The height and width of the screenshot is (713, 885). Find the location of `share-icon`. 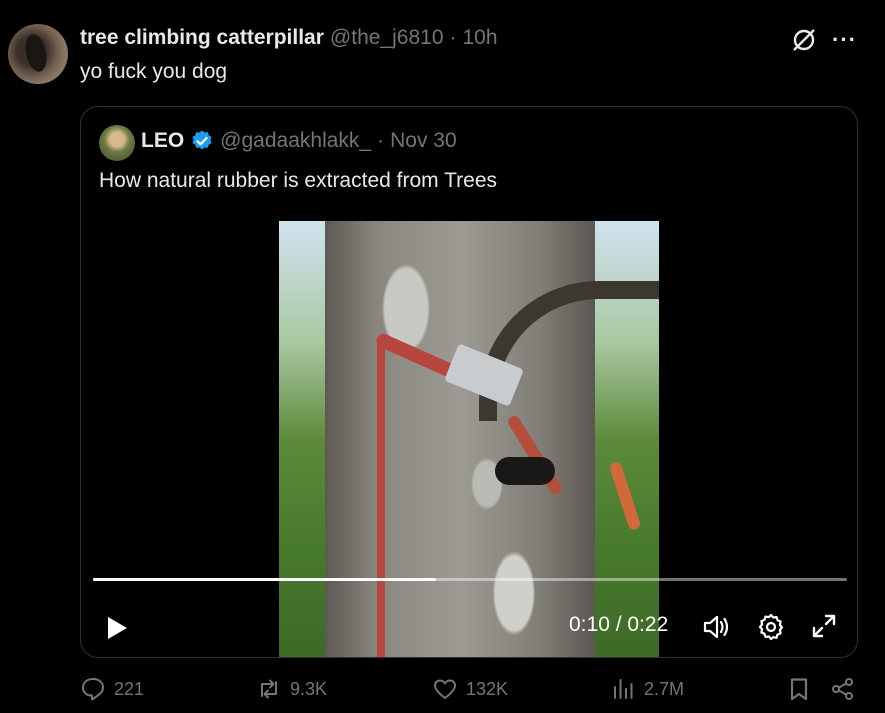

share-icon is located at coordinates (842, 689).